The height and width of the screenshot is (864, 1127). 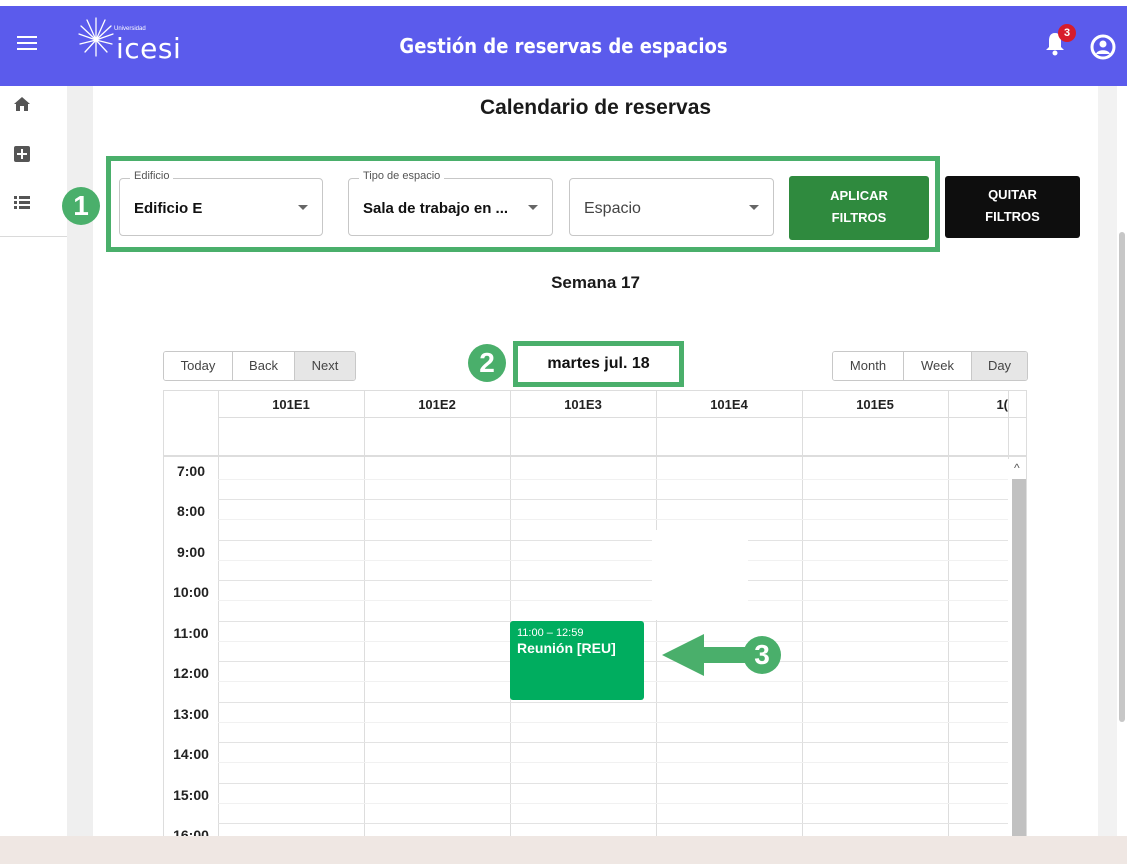 I want to click on apply-filters-label-2: FILTROS, so click(x=859, y=217).